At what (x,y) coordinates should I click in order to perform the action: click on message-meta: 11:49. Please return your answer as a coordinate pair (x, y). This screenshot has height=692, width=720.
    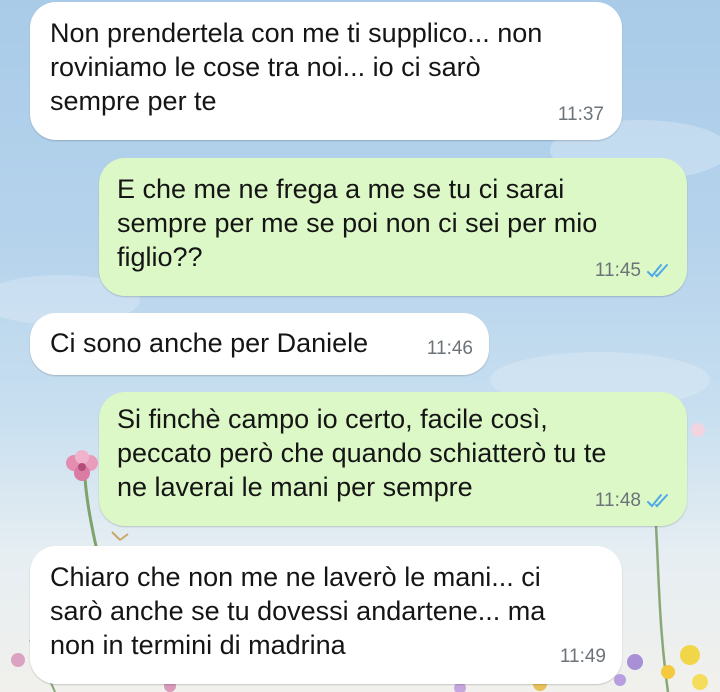
    Looking at the image, I should click on (583, 657).